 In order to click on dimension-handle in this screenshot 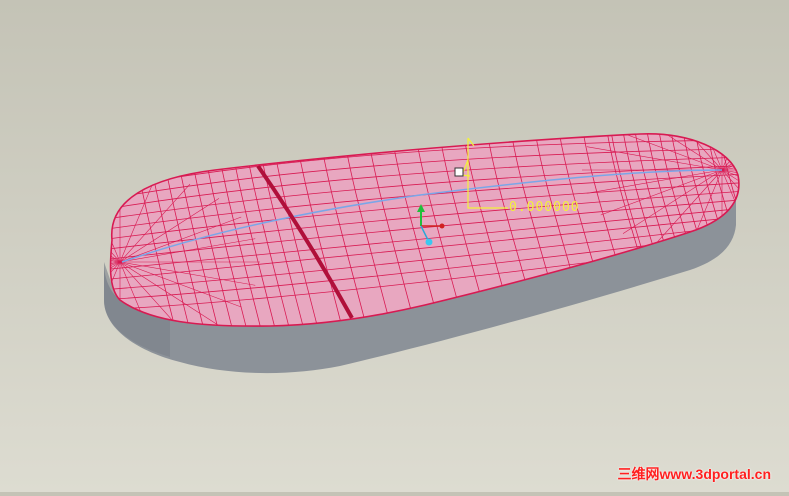, I will do `click(459, 172)`.